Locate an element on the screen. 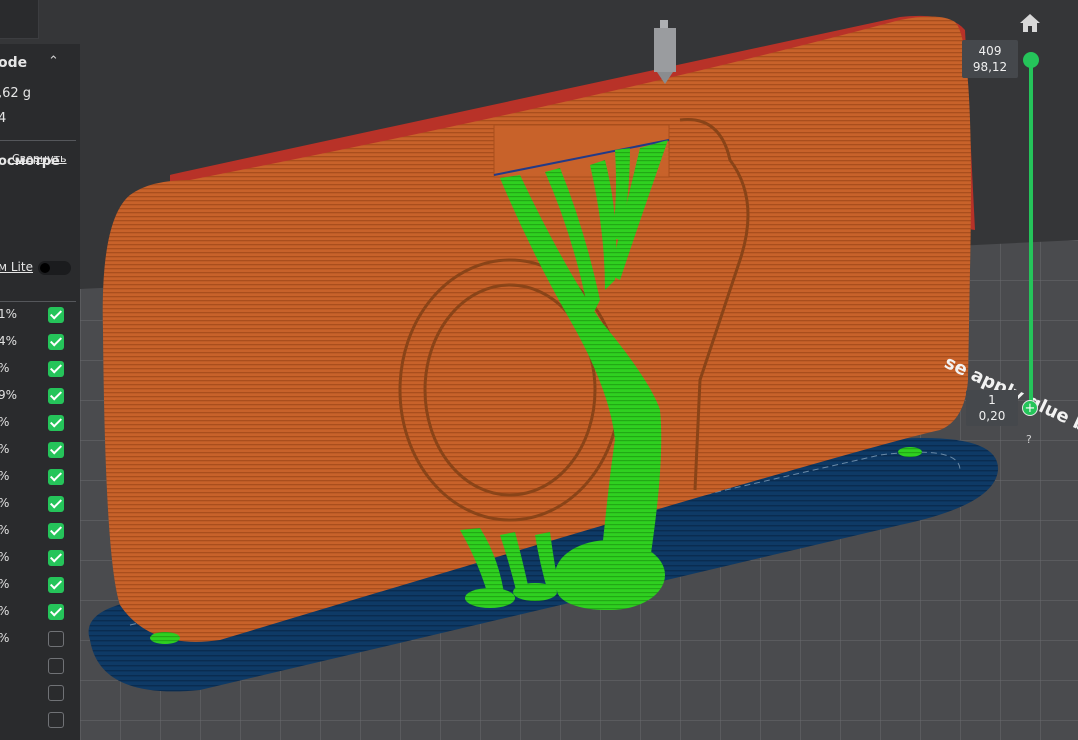 The height and width of the screenshot is (740, 1078). feature-percent: 4% is located at coordinates (9, 341).